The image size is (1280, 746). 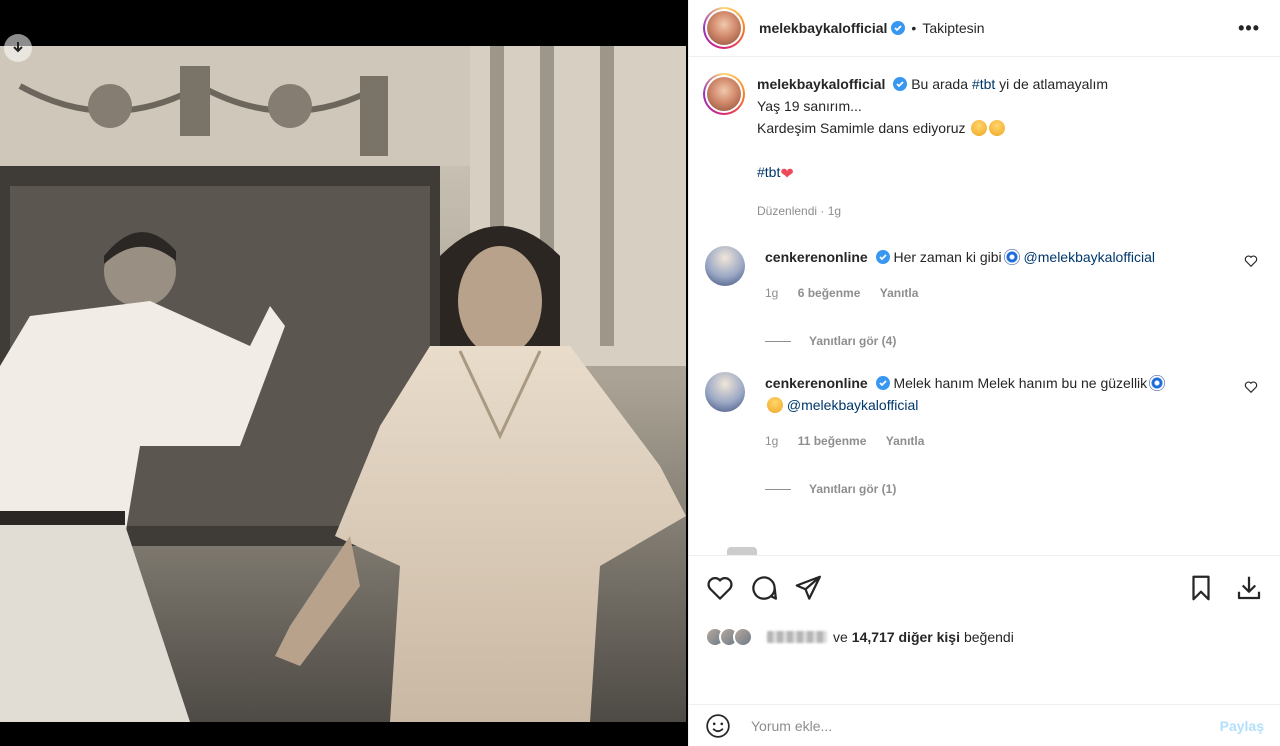 I want to click on red-heart-emoji-icon: ❤, so click(x=787, y=174).